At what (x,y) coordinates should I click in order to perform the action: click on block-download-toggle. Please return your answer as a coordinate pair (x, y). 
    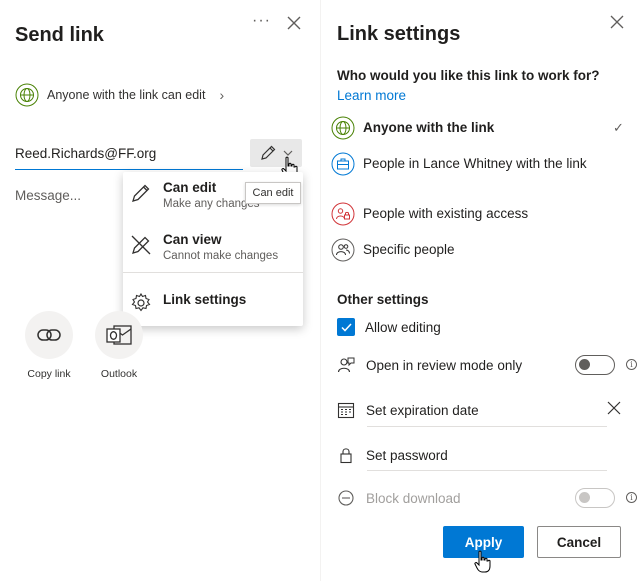
    Looking at the image, I should click on (595, 498).